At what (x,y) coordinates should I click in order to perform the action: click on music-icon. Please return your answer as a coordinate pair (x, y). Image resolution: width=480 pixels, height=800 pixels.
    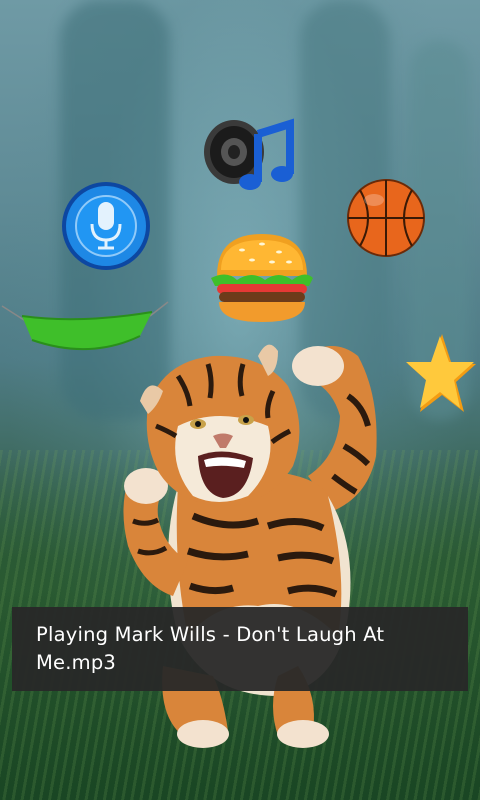
    Looking at the image, I should click on (250, 153).